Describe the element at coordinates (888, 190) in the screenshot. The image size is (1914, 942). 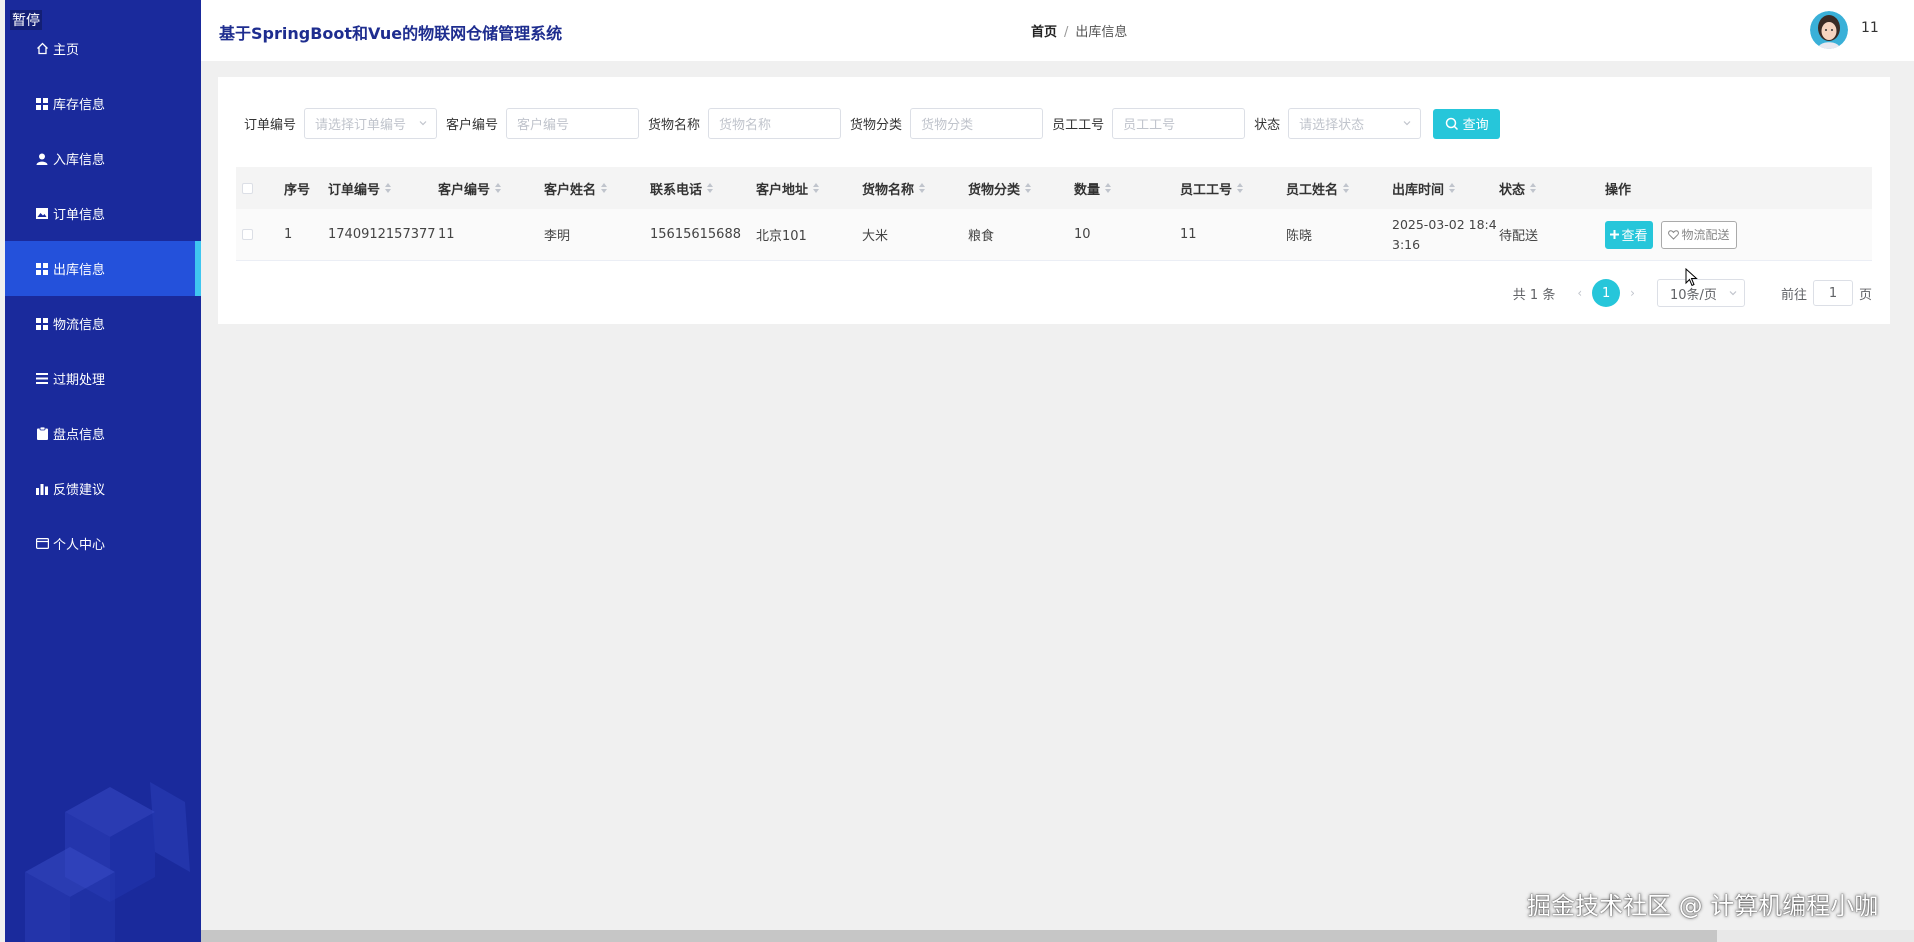
I see `header-goods-name-label: 货物名称` at that location.